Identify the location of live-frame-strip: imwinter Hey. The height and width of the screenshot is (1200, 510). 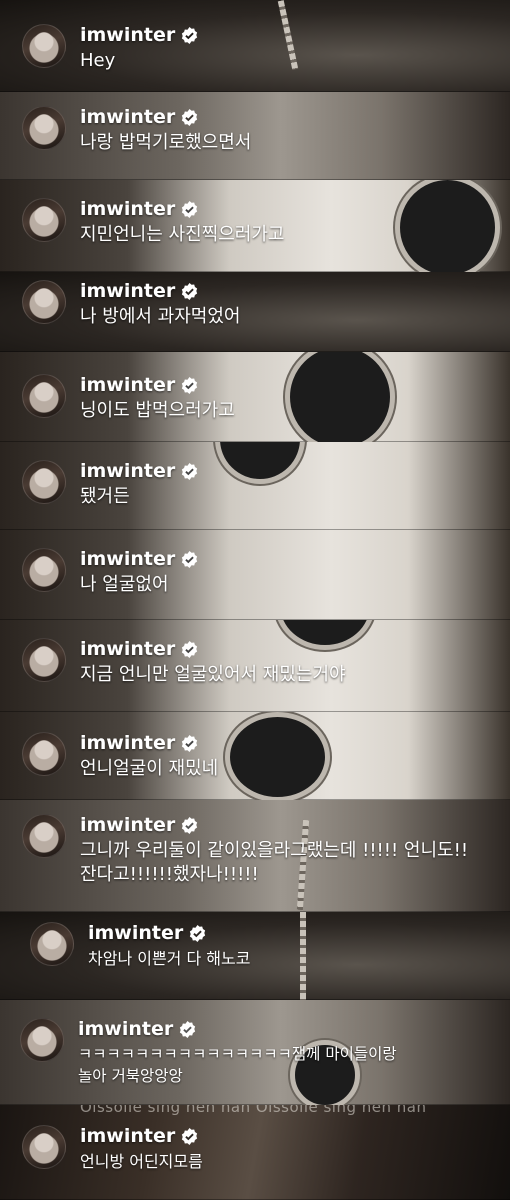
(255, 46).